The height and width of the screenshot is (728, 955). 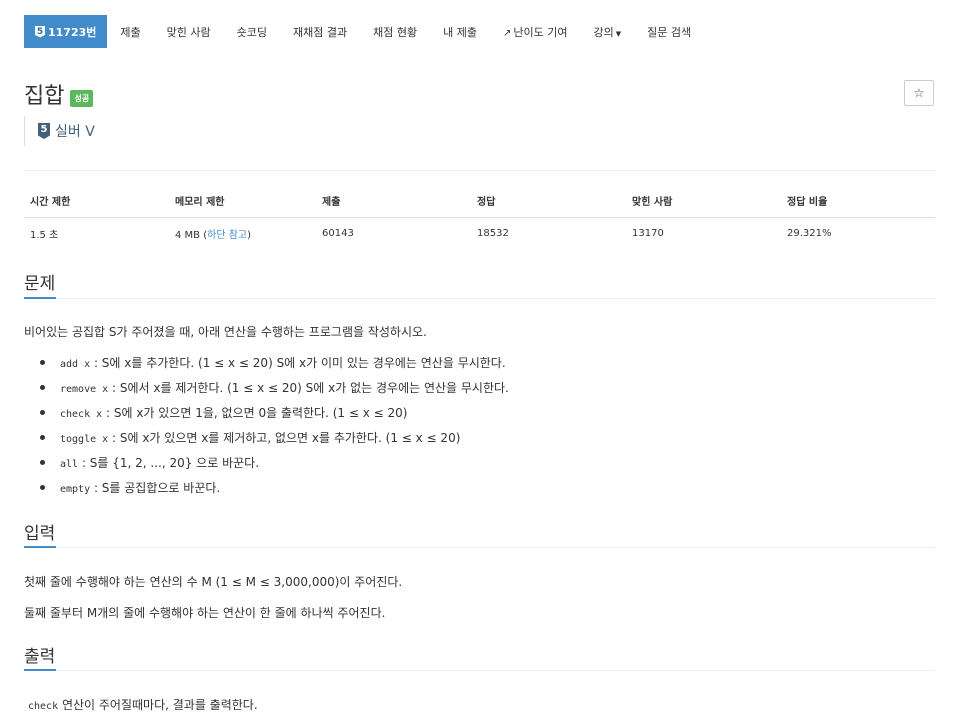 I want to click on favorite-button: ☆, so click(x=919, y=93).